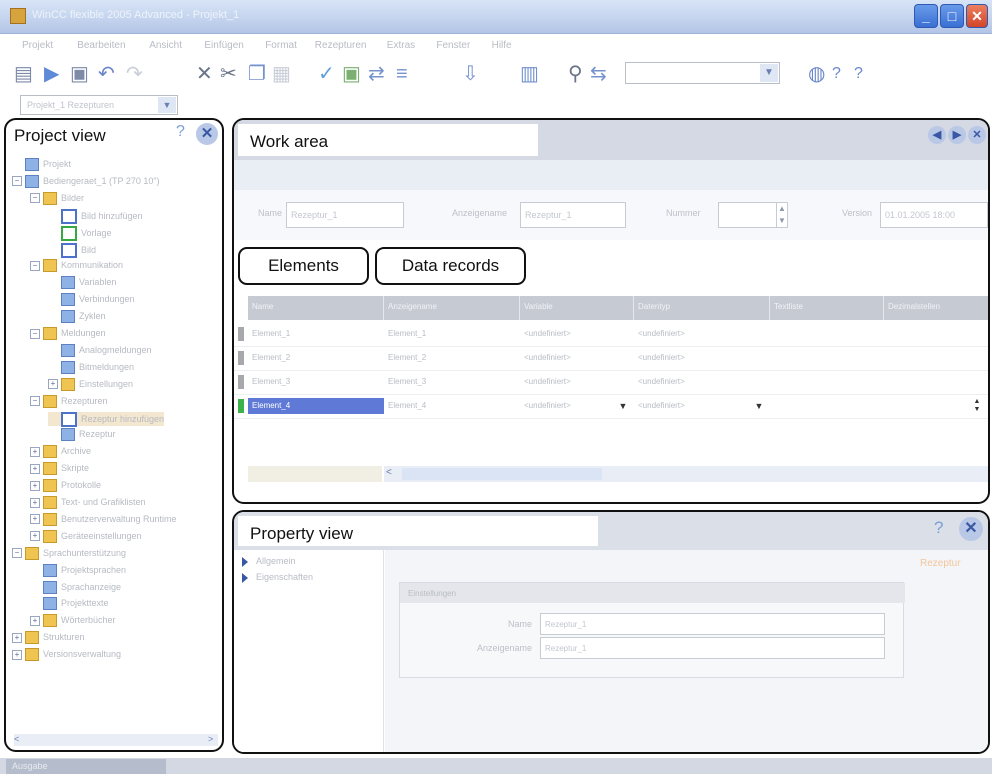 This screenshot has height=774, width=992. Describe the element at coordinates (51, 74) in the screenshot. I see `open-icon: ▶` at that location.